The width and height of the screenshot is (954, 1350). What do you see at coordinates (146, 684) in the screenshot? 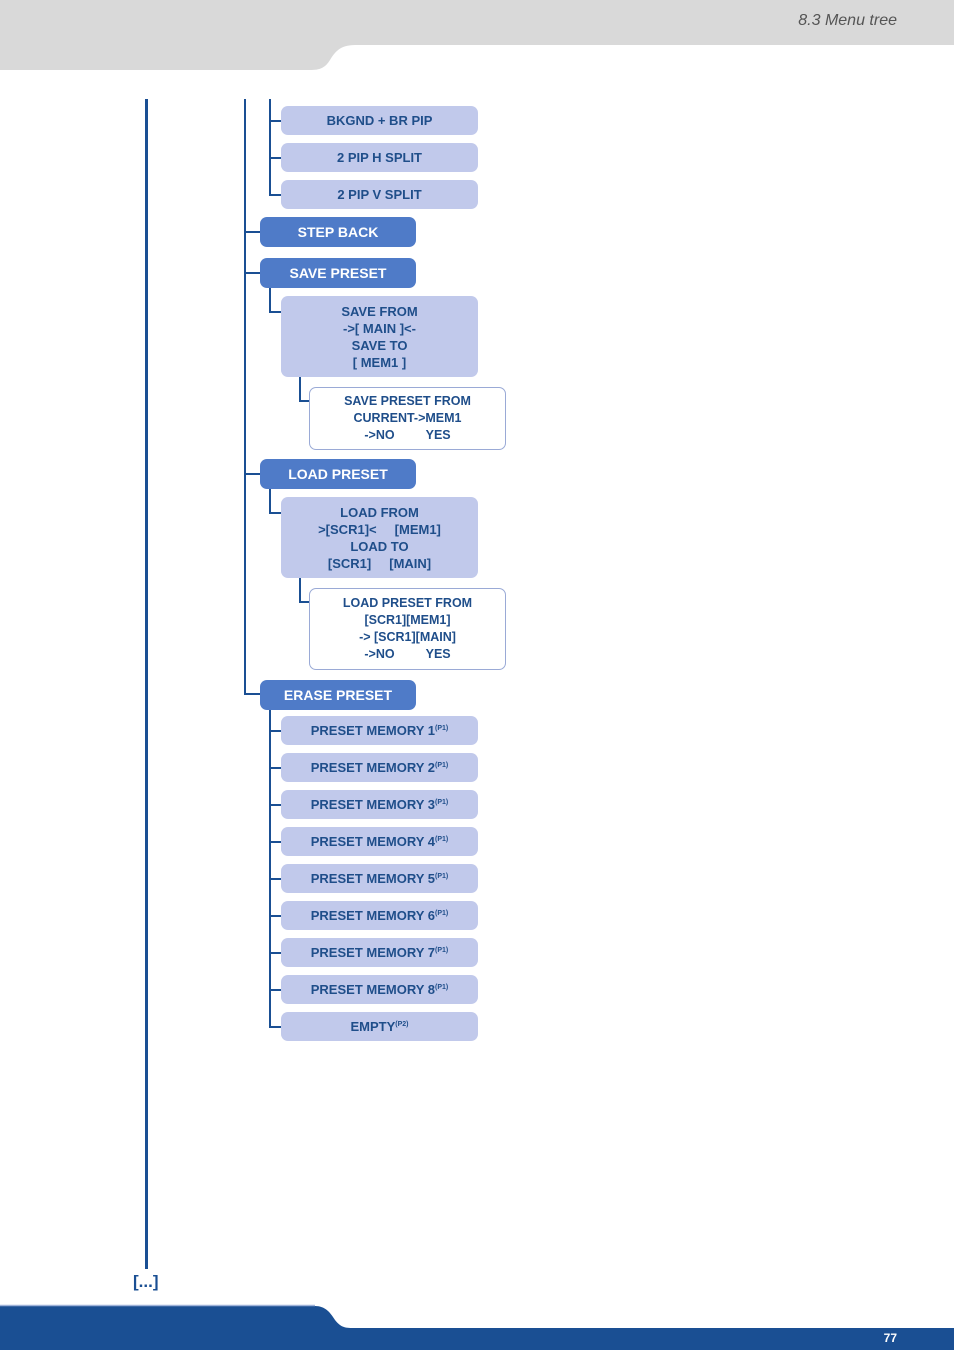
I see `main-tree-line` at bounding box center [146, 684].